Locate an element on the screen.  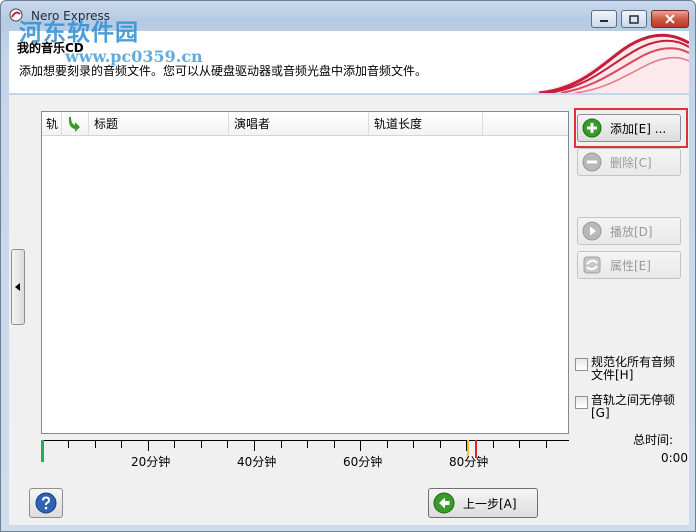
delete-button: 删除[C] is located at coordinates (629, 162).